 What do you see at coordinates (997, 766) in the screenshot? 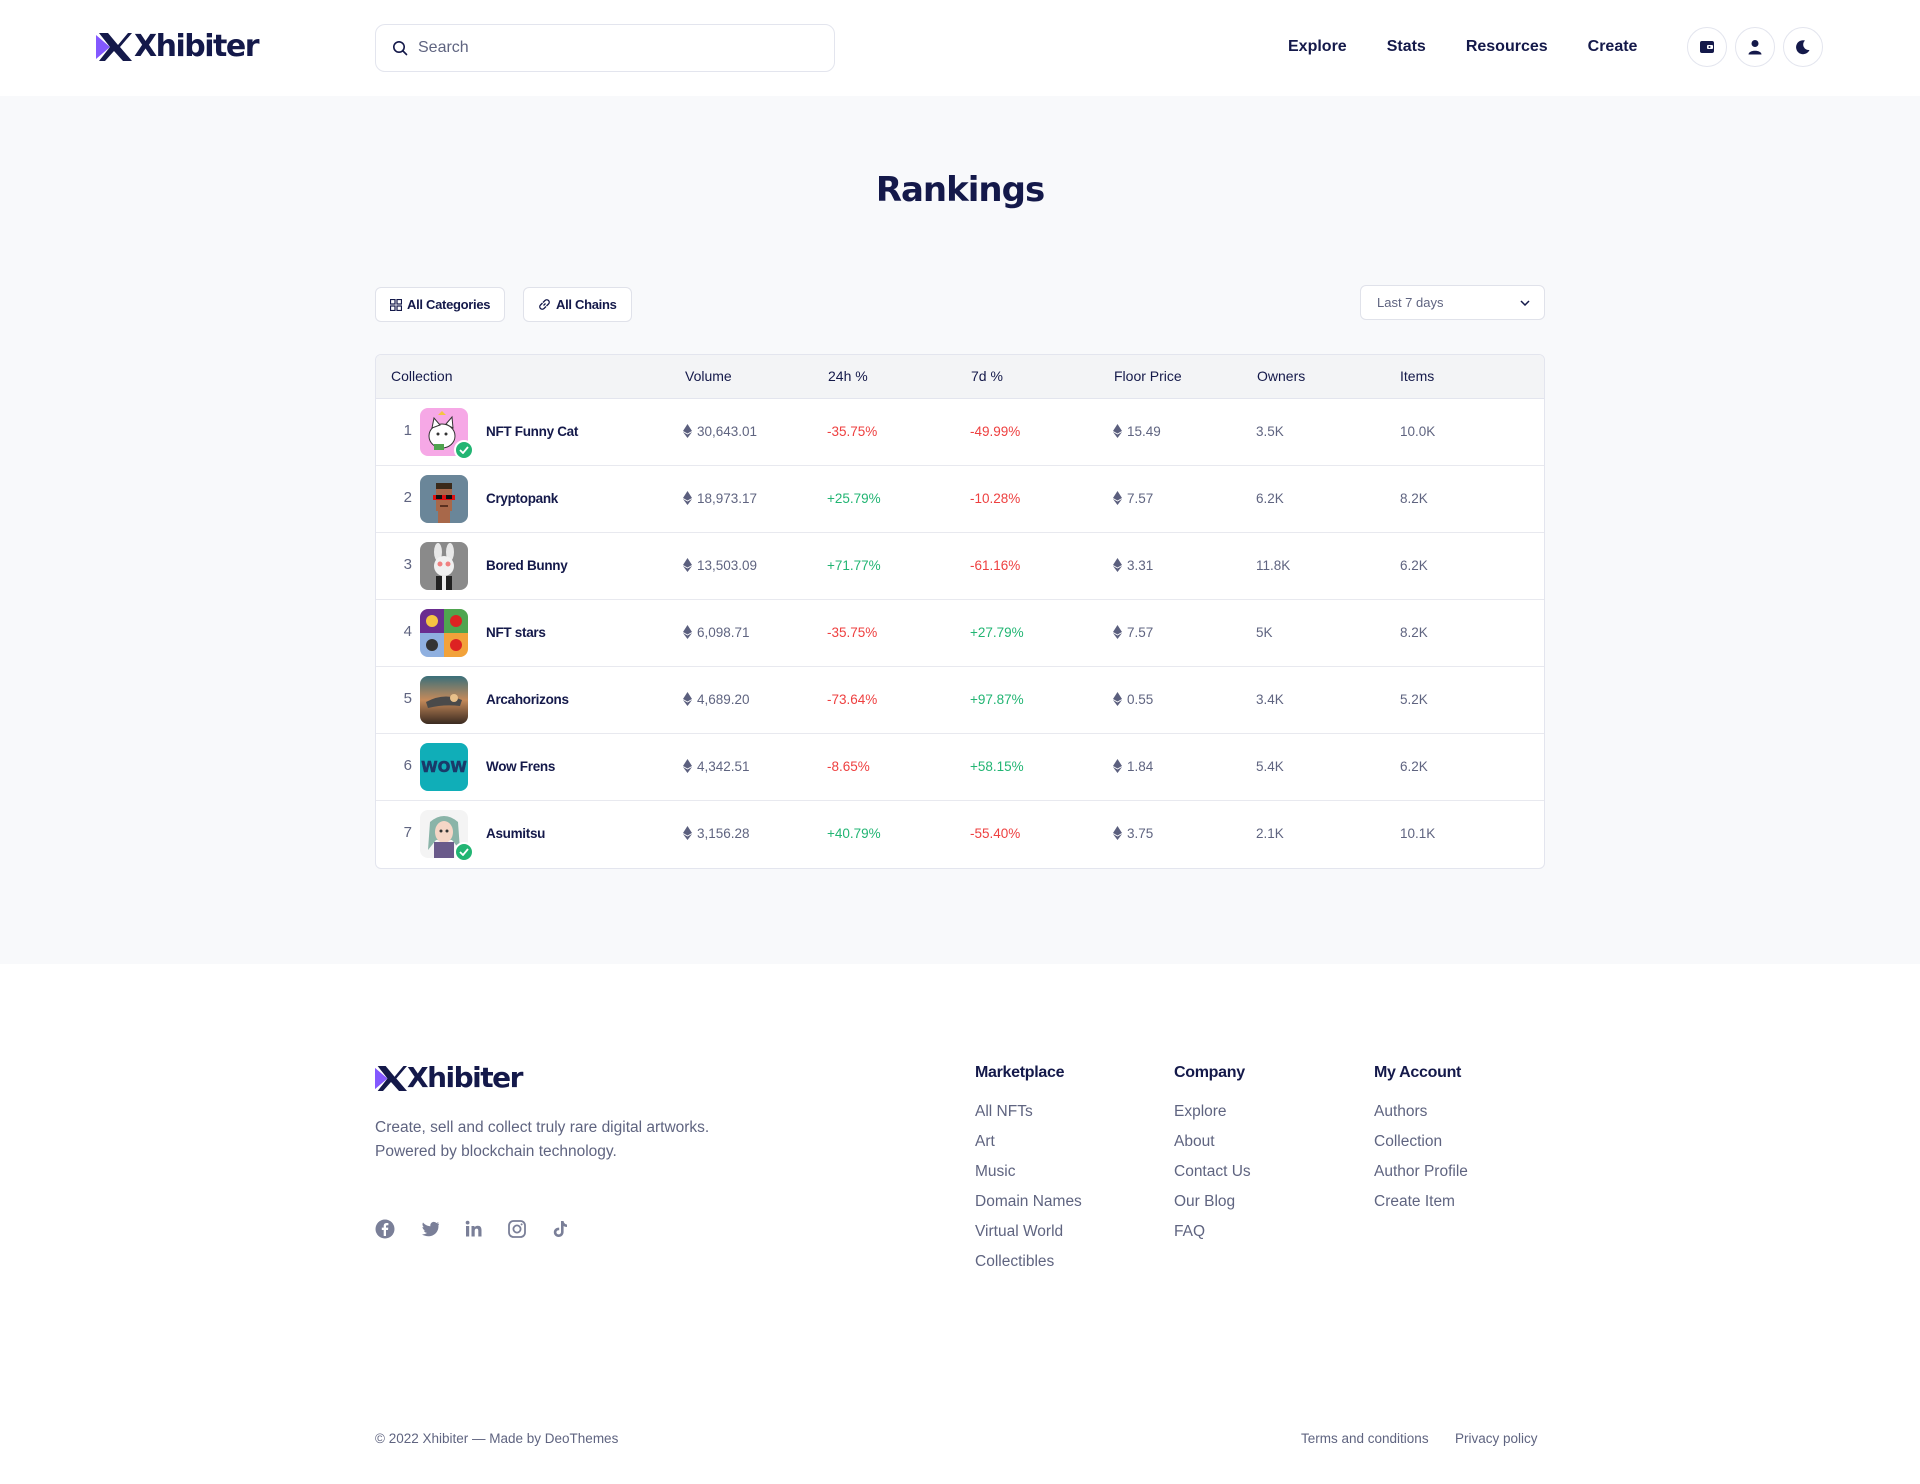
I see `change-7d: +58.15%` at bounding box center [997, 766].